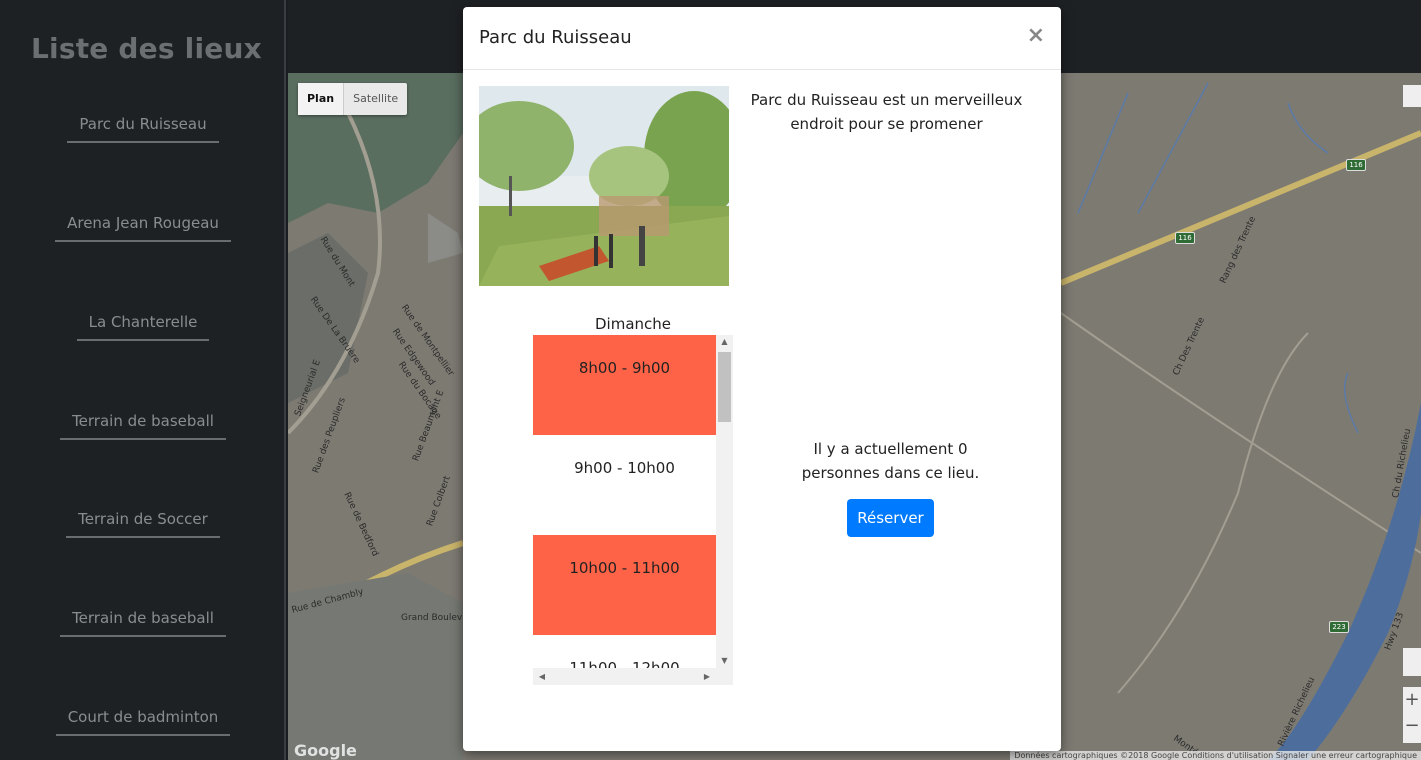 The height and width of the screenshot is (760, 1421). What do you see at coordinates (624, 676) in the screenshot?
I see `horizontal-scrollbar: ◀ ▶` at bounding box center [624, 676].